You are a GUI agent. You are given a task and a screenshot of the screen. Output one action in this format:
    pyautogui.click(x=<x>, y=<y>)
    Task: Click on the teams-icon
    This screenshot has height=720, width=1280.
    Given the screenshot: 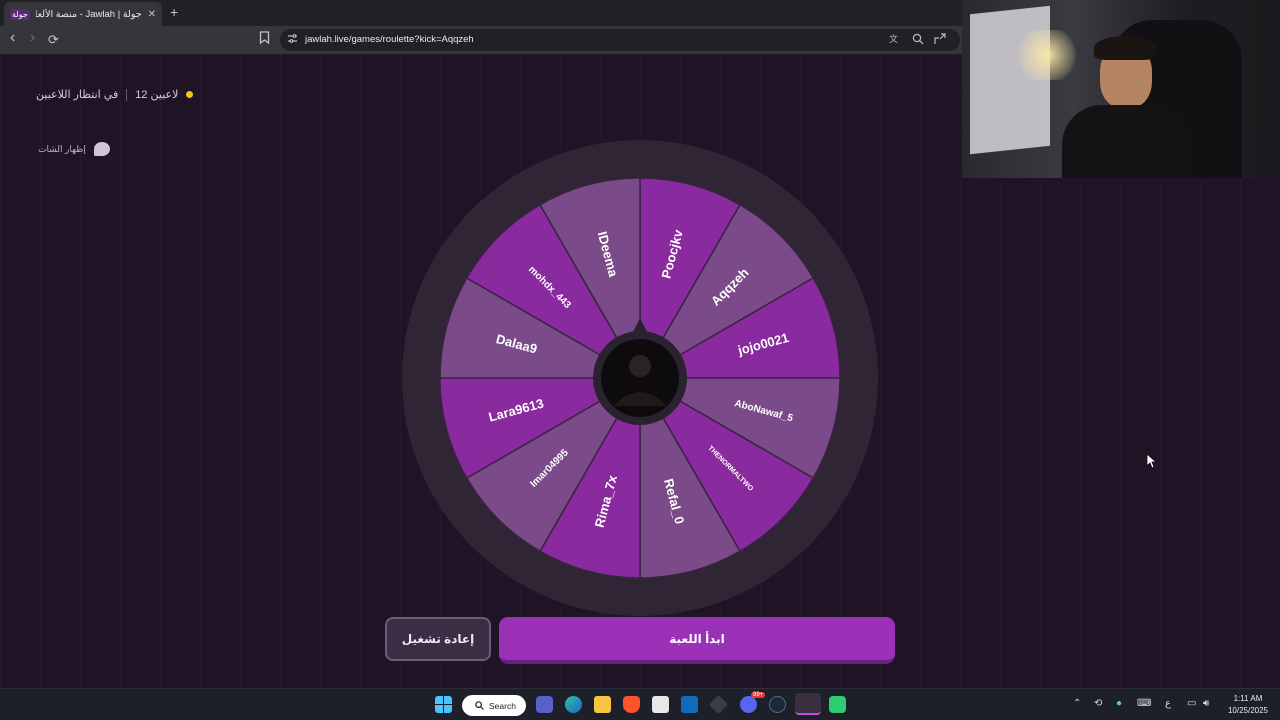 What is the action you would take?
    pyautogui.click(x=544, y=704)
    